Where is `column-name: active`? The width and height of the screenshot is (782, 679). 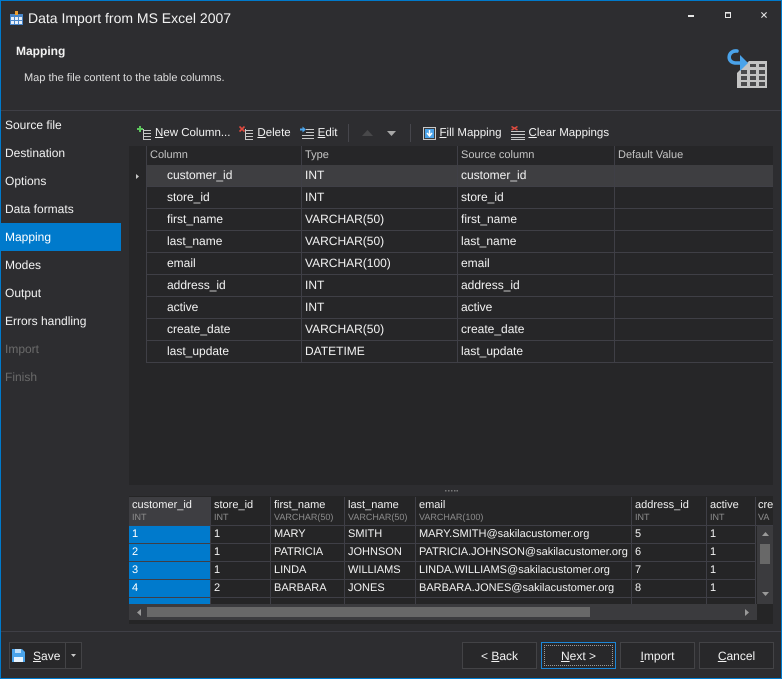 column-name: active is located at coordinates (725, 505).